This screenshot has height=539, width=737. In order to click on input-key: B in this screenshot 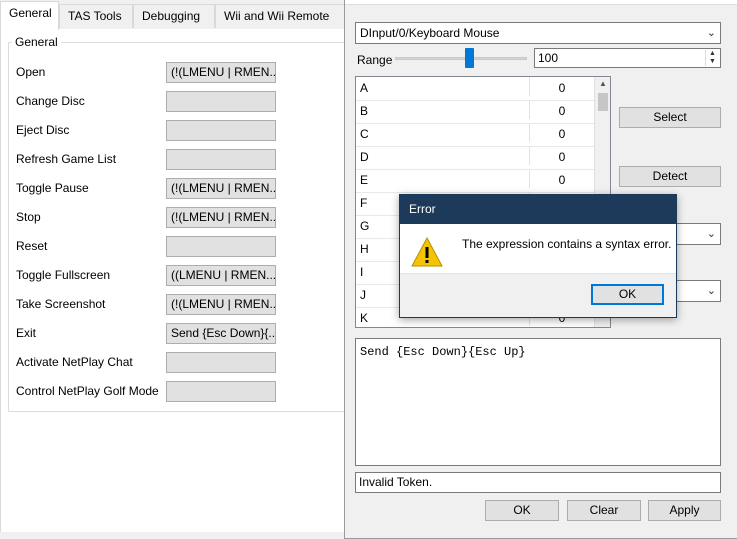, I will do `click(364, 111)`.